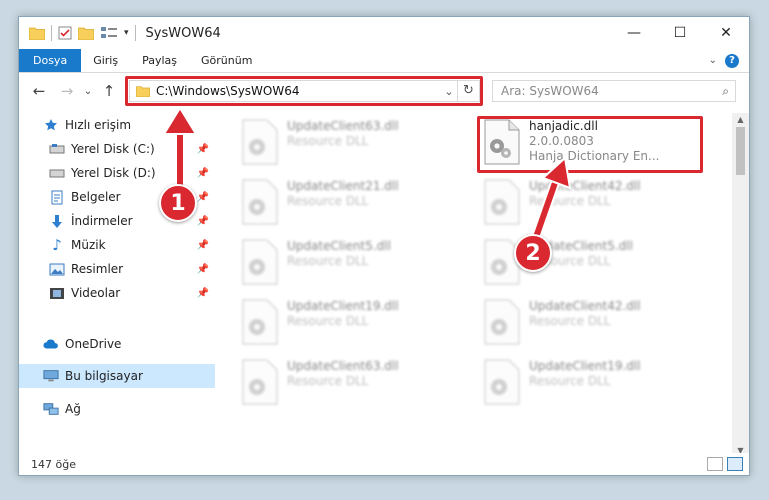 The height and width of the screenshot is (500, 769). What do you see at coordinates (105, 60) in the screenshot?
I see `tab-home: Giriş` at bounding box center [105, 60].